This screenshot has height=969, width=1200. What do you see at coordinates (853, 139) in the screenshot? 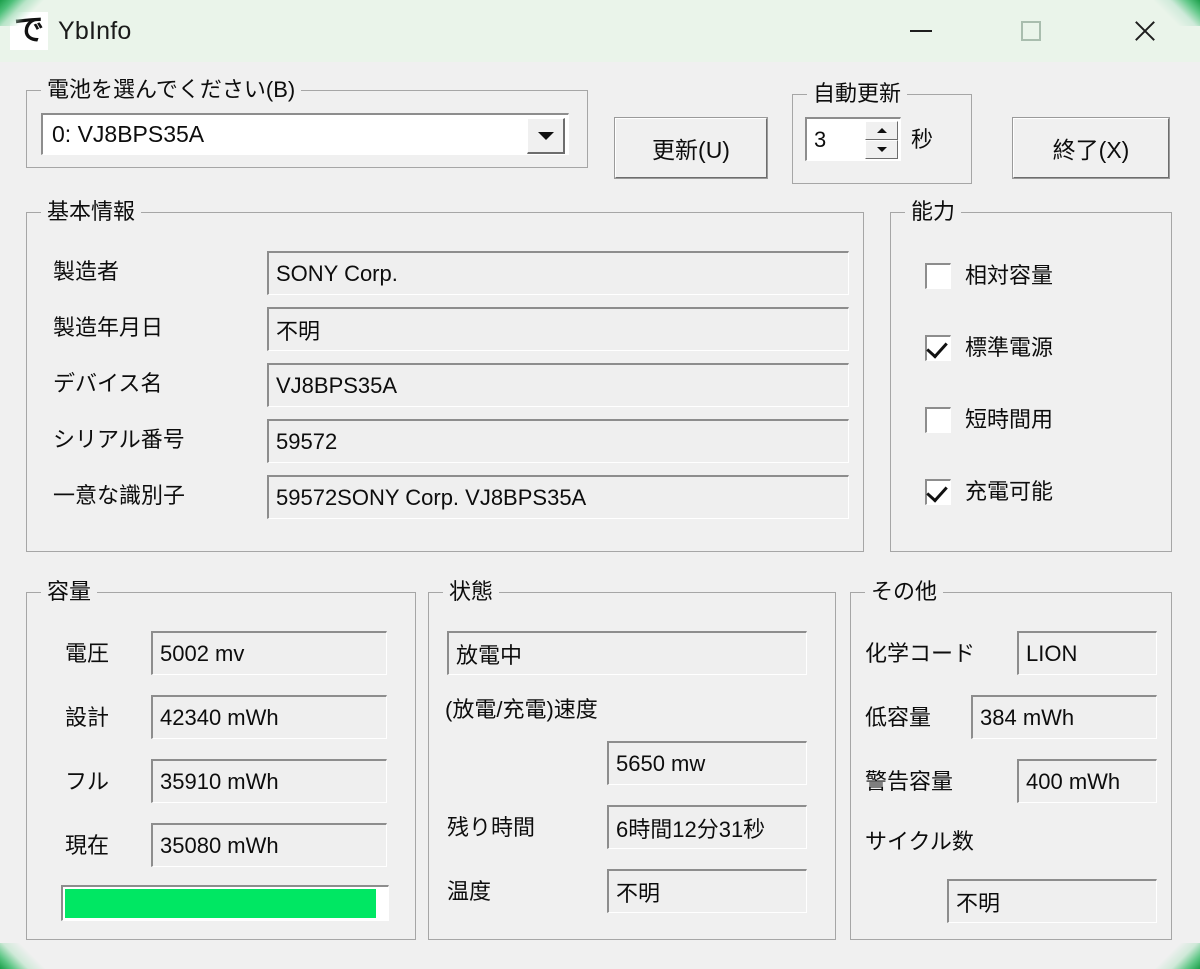
I see `auto-refresh-spinner: 3` at bounding box center [853, 139].